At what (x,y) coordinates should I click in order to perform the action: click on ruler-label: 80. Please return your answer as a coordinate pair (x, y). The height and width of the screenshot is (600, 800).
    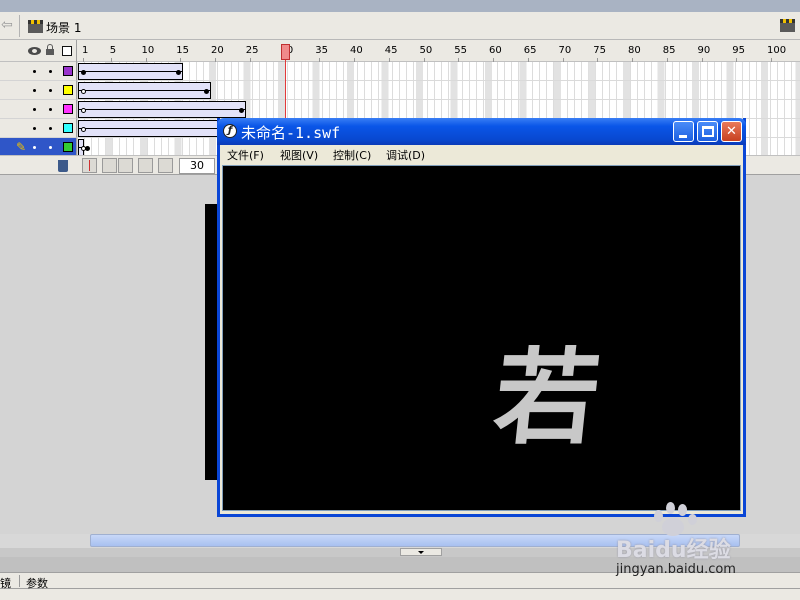
    Looking at the image, I should click on (634, 50).